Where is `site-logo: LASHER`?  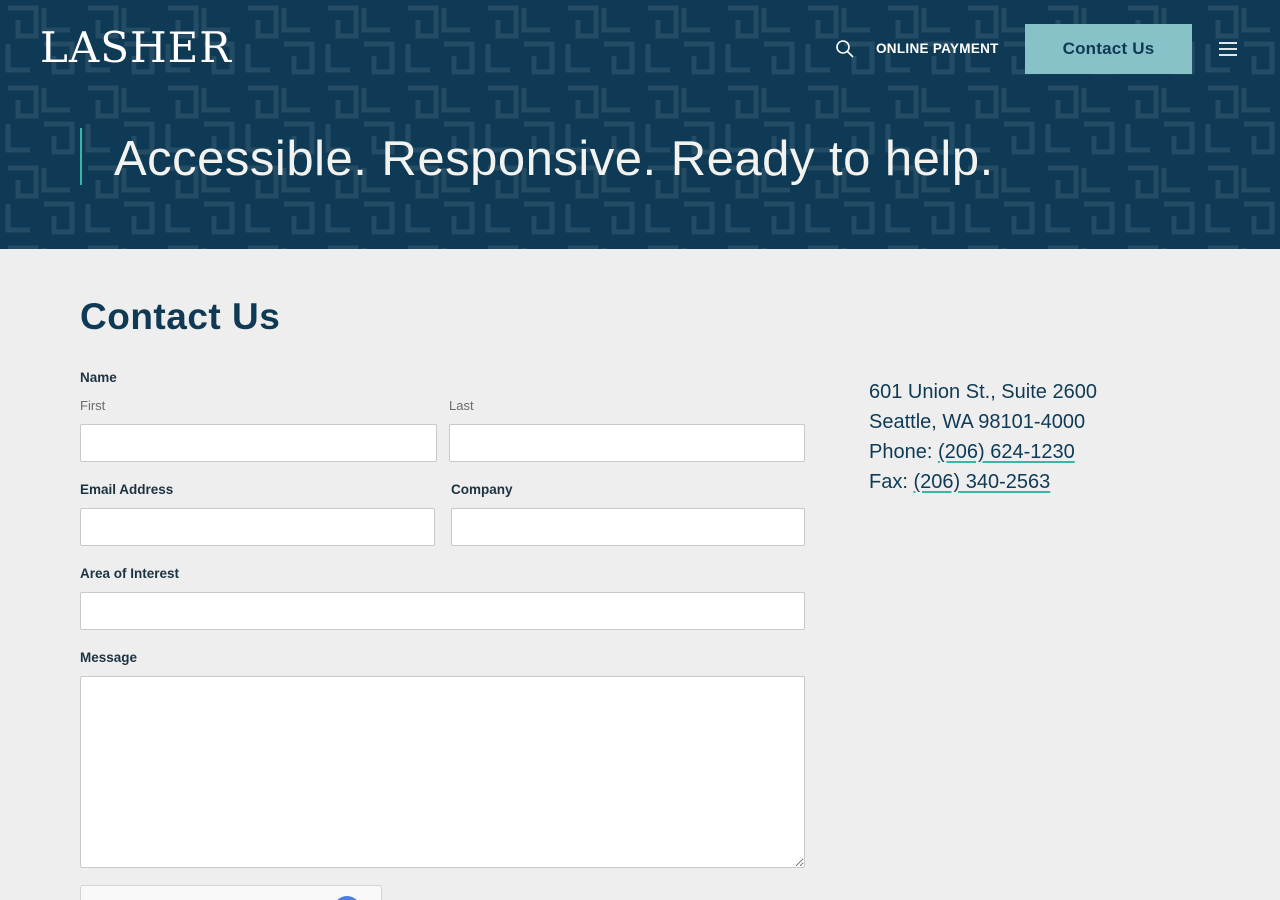 site-logo: LASHER is located at coordinates (136, 48).